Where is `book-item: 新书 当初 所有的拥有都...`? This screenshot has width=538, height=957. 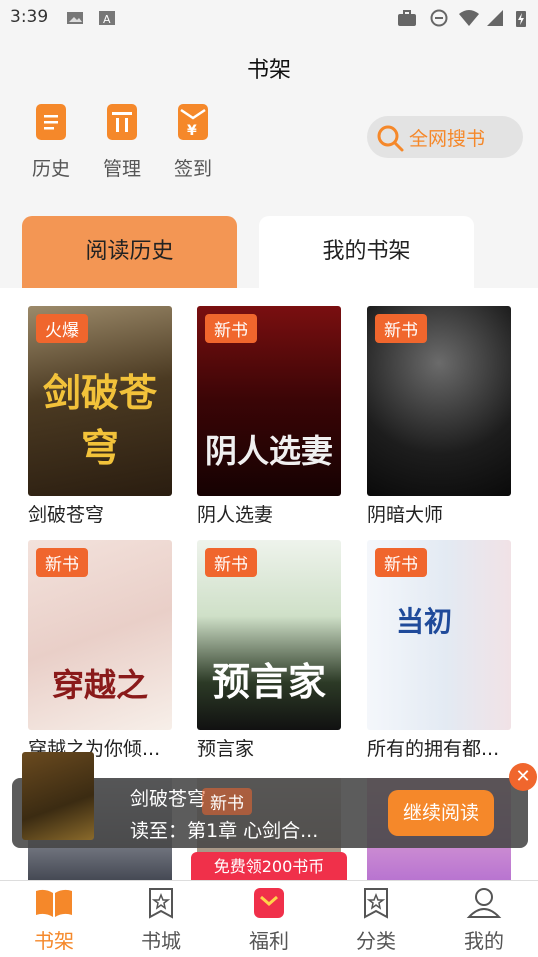
book-item: 新书 当初 所有的拥有都... is located at coordinates (439, 650).